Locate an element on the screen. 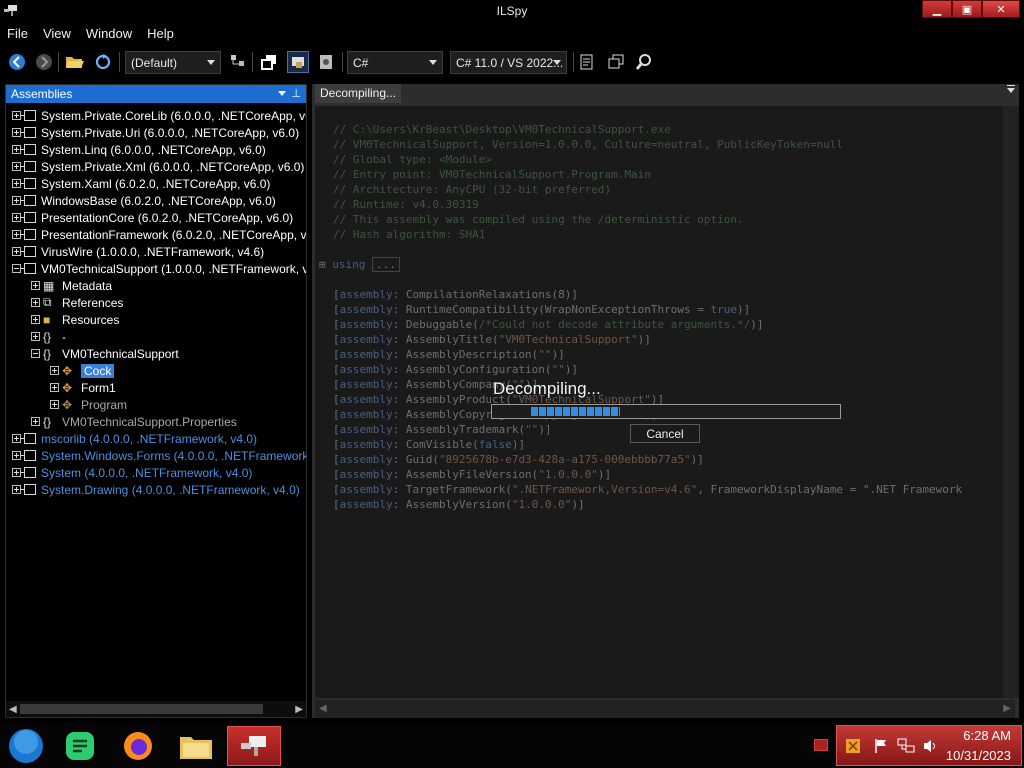  tree-item: {} VM0TechnicalSupport is located at coordinates (105, 353).